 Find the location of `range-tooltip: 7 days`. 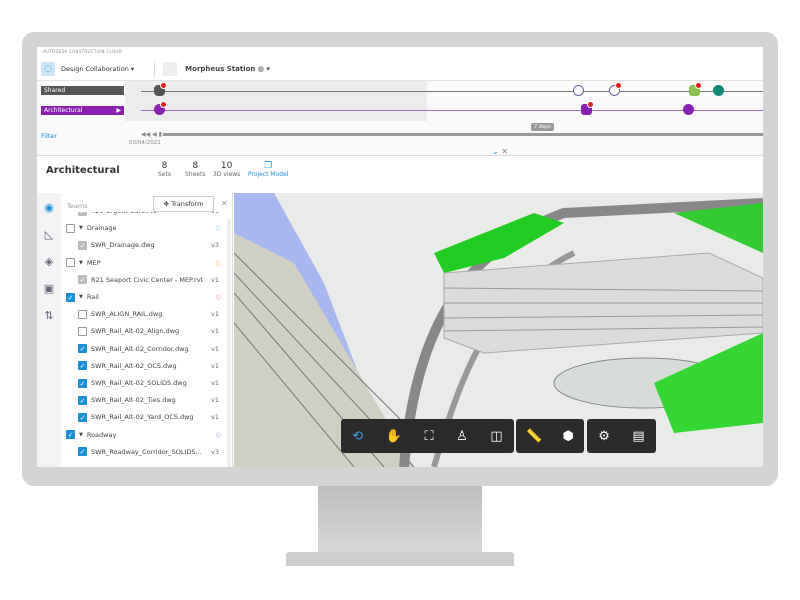

range-tooltip: 7 days is located at coordinates (542, 127).